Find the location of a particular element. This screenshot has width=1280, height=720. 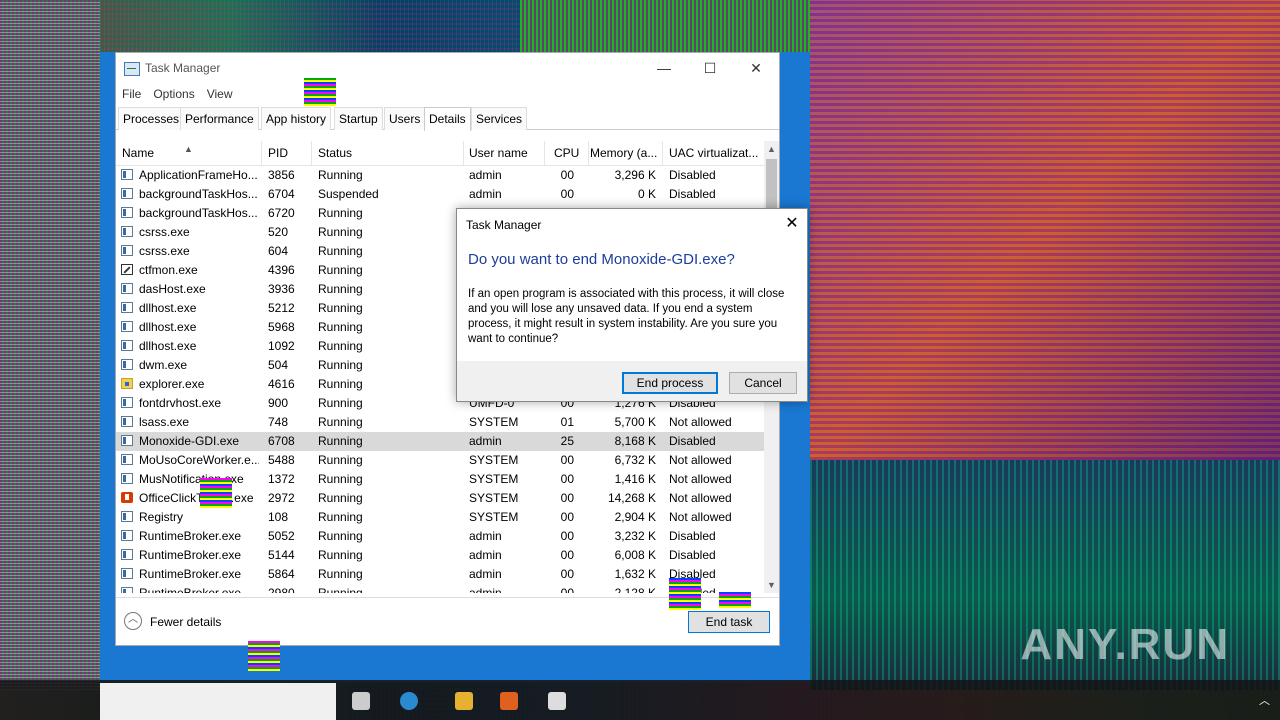

column-pid: PID is located at coordinates (287, 153).